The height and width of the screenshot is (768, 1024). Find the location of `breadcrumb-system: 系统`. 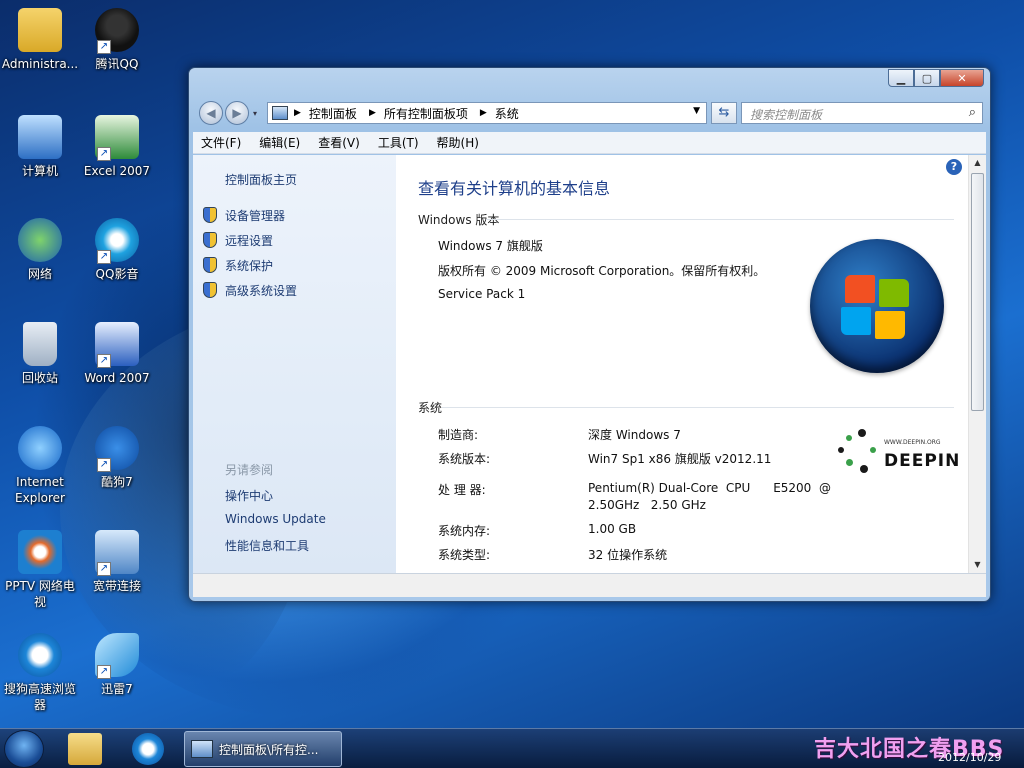

breadcrumb-system: 系统 is located at coordinates (507, 113).